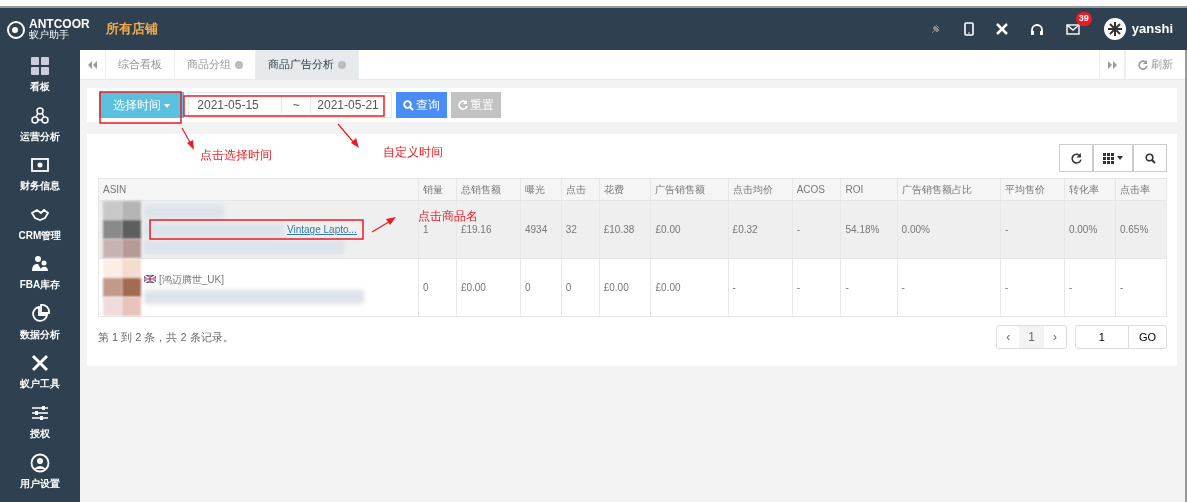  Describe the element at coordinates (869, 229) in the screenshot. I see `table-cell: 54.18%` at that location.